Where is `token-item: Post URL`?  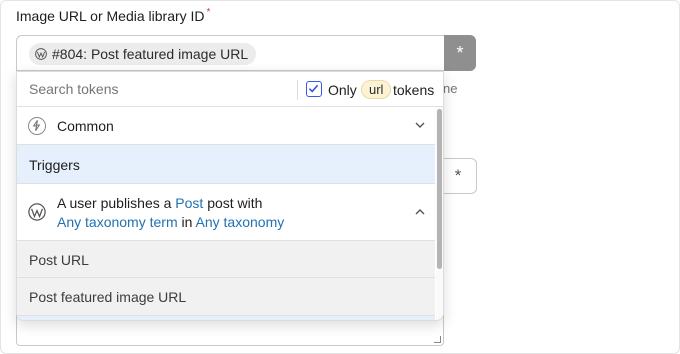 token-item: Post URL is located at coordinates (226, 259).